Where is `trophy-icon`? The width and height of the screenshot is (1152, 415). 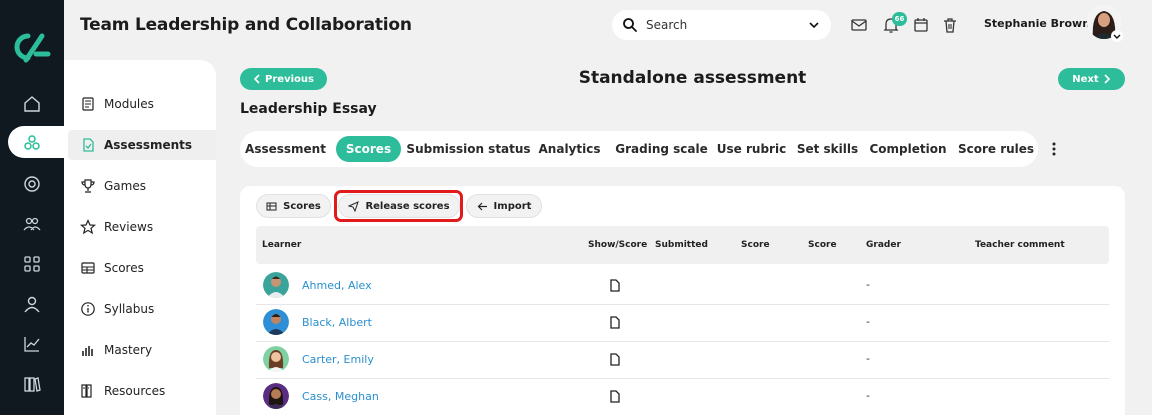 trophy-icon is located at coordinates (88, 186).